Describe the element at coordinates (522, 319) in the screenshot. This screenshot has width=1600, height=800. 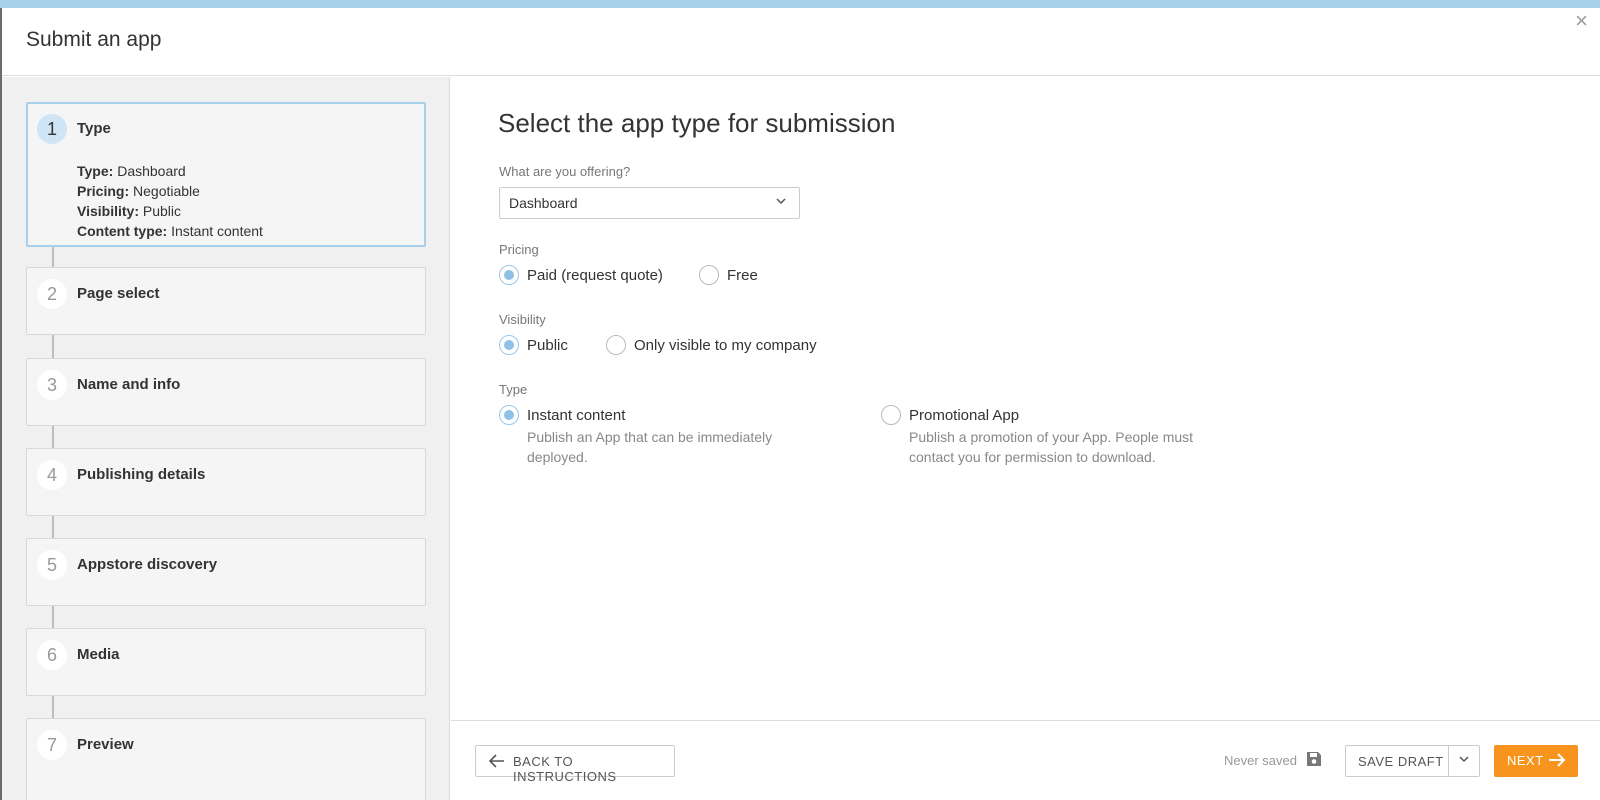
I see `visibility-label: Visibility` at that location.